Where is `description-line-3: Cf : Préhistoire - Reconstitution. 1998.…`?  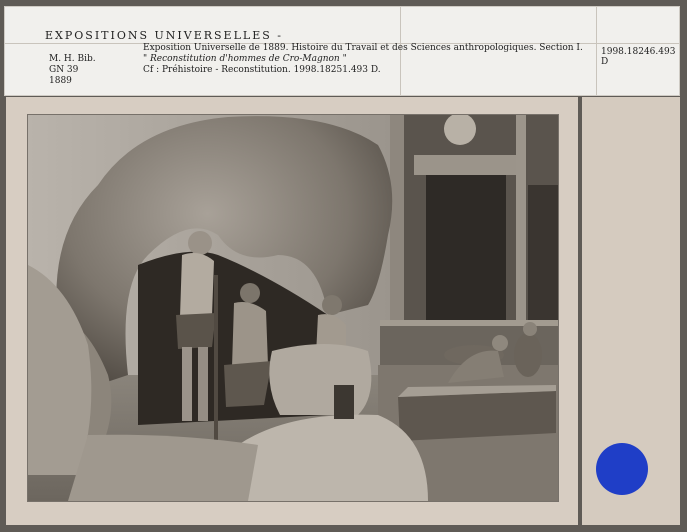 description-line-3: Cf : Préhistoire - Reconstitution. 1998.… is located at coordinates (262, 70).